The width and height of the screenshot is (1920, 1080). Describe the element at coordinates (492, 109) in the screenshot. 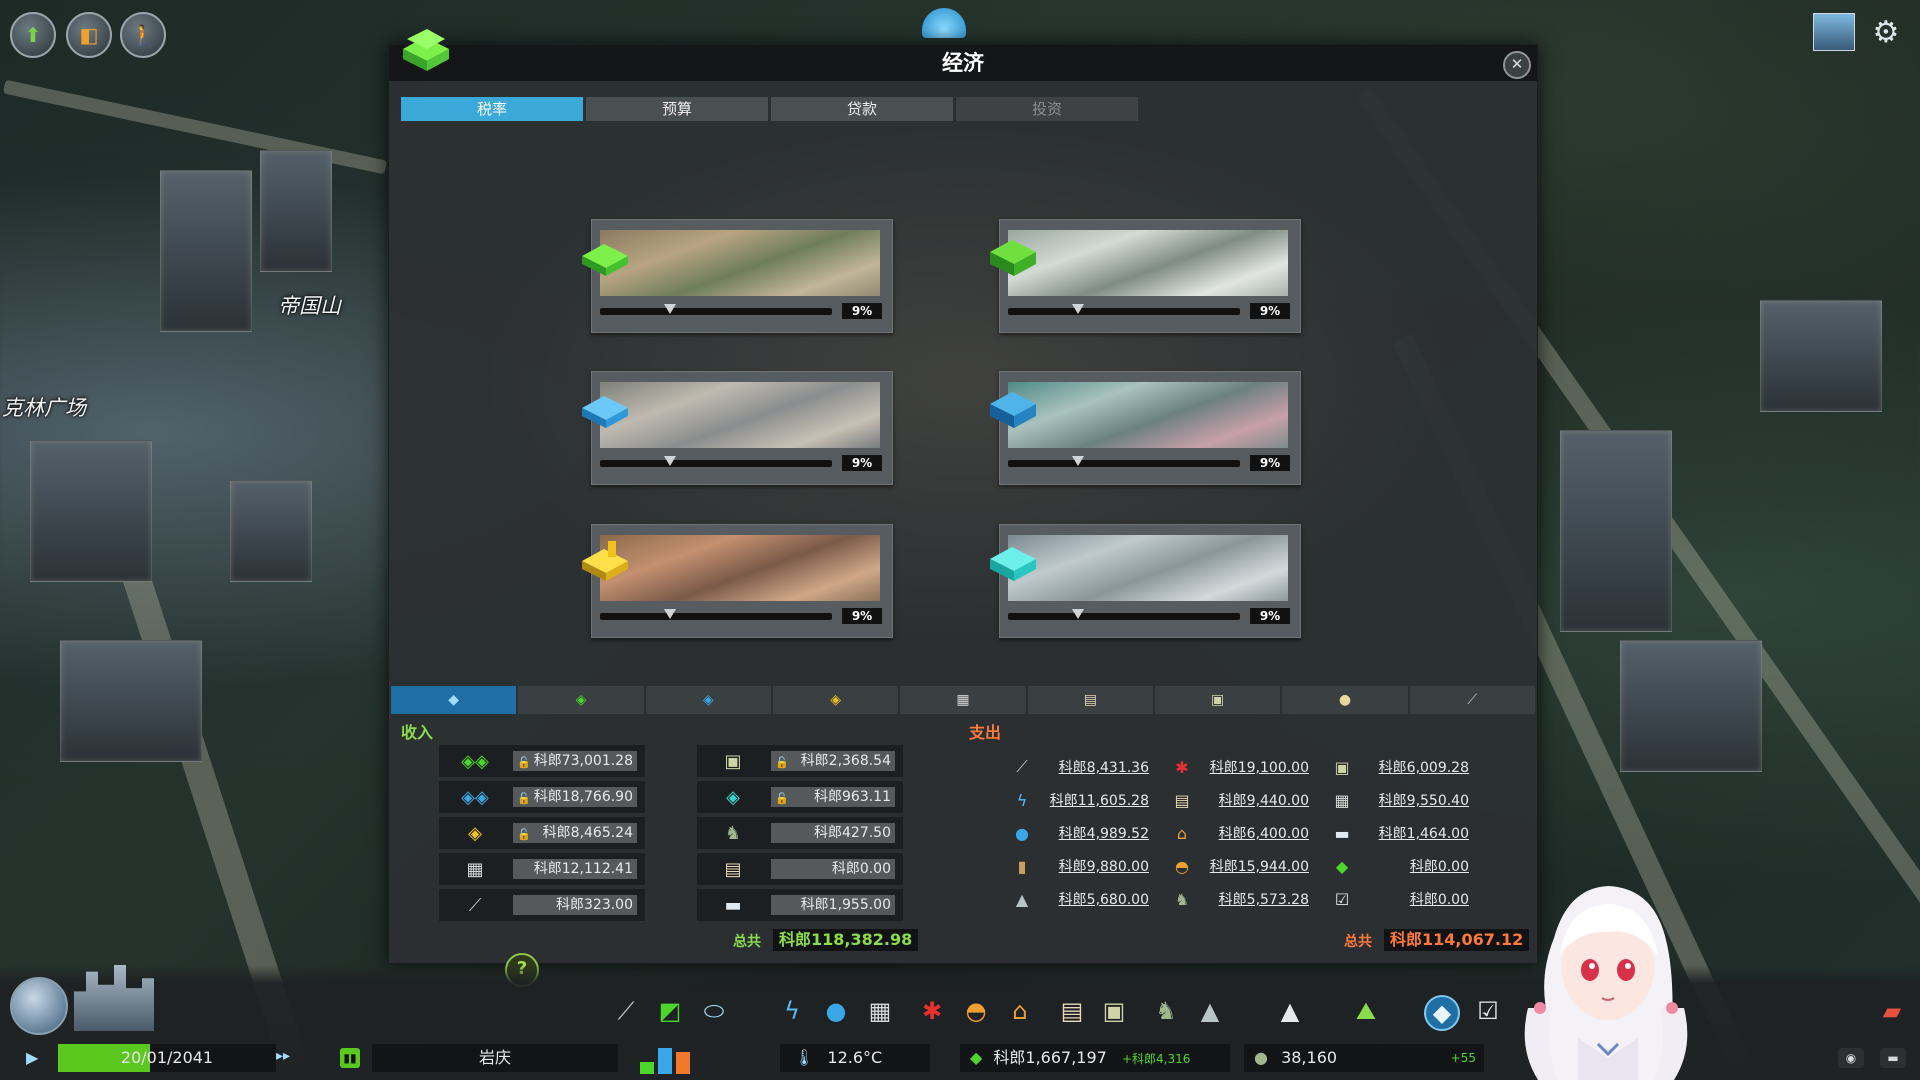

I see `tab-tax-rates: 税率` at that location.